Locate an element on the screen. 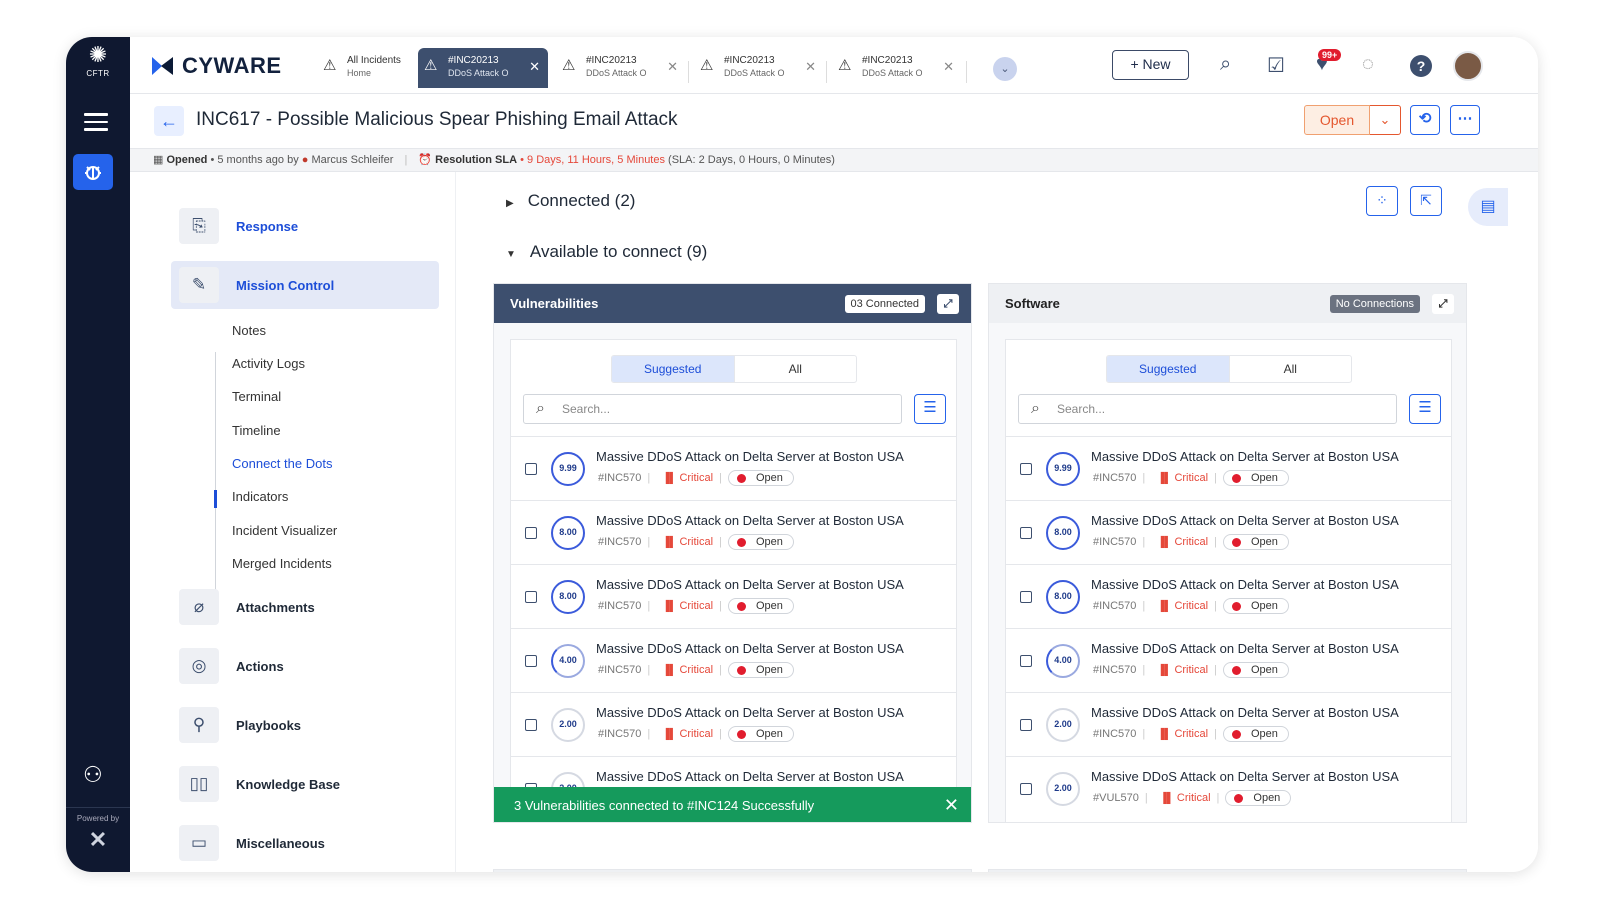 The height and width of the screenshot is (909, 1600). tab-incident-3: ⚠ #INC20213 DDoS Attack O ✕ is located at coordinates (759, 68).